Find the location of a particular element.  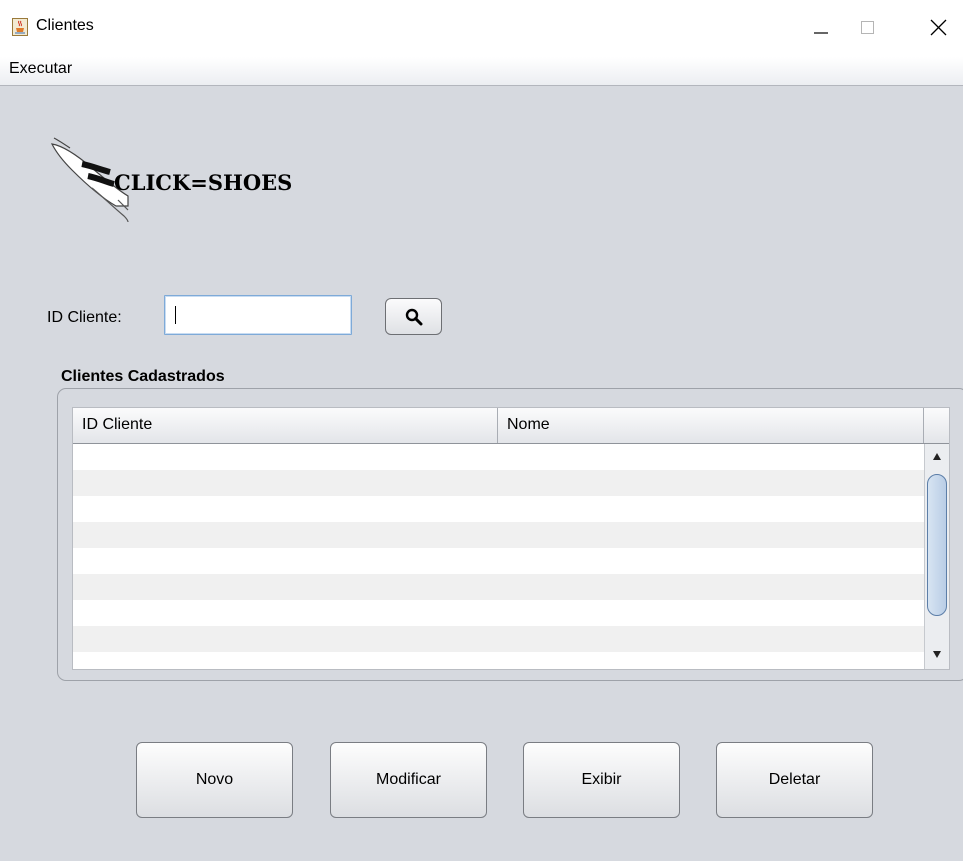

column-header-nome: Nome is located at coordinates (711, 425).